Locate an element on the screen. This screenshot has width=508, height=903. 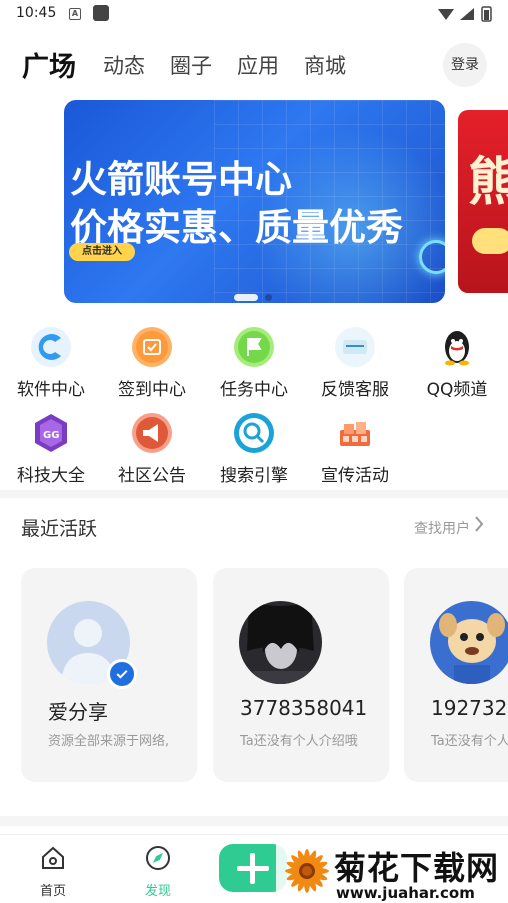
login-button: 登录 is located at coordinates (465, 65).